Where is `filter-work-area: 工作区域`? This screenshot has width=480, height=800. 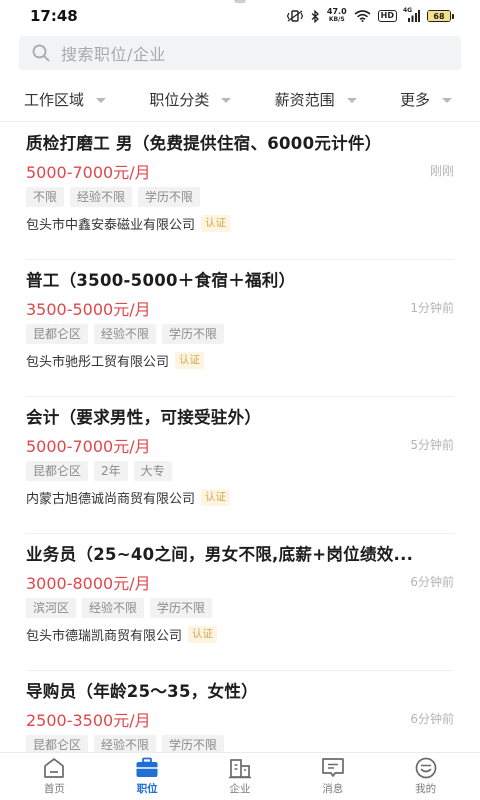 filter-work-area: 工作区域 is located at coordinates (65, 99).